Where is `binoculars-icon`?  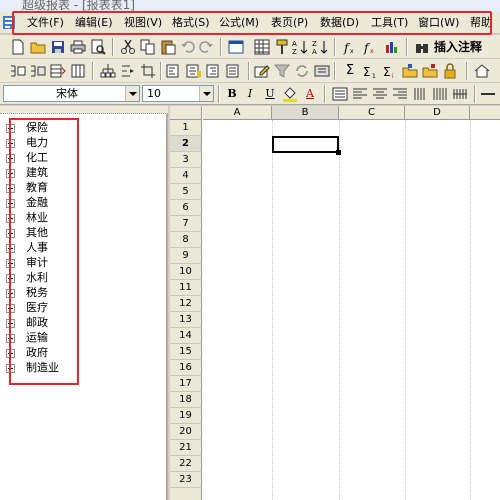
binoculars-icon is located at coordinates (422, 47).